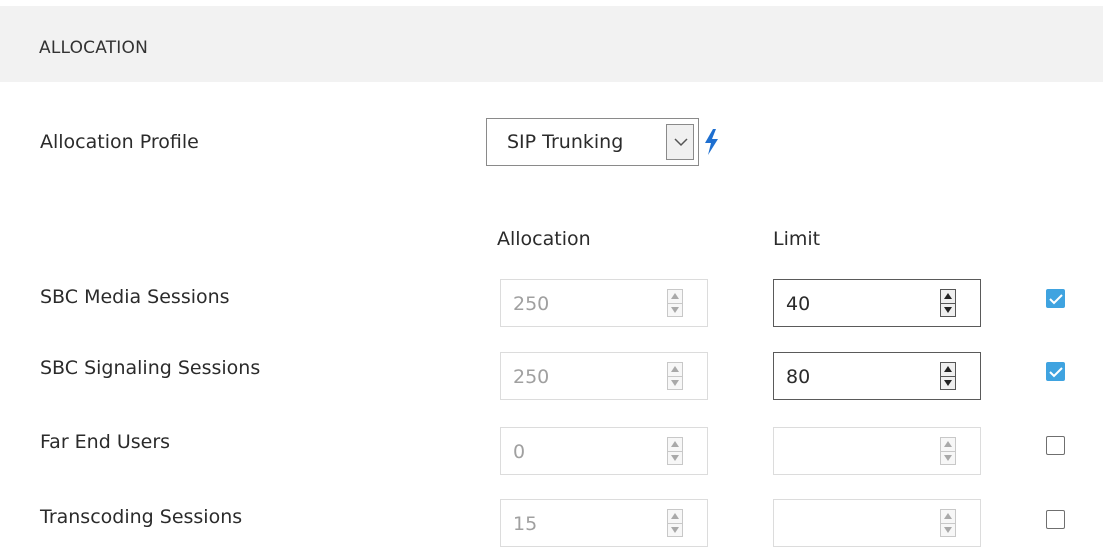  What do you see at coordinates (141, 517) in the screenshot?
I see `row-label-transcoding-sessions: Transcoding Sessions` at bounding box center [141, 517].